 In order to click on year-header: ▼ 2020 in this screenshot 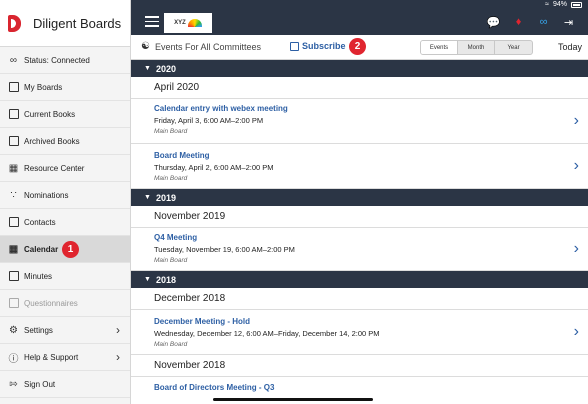, I will do `click(359, 68)`.